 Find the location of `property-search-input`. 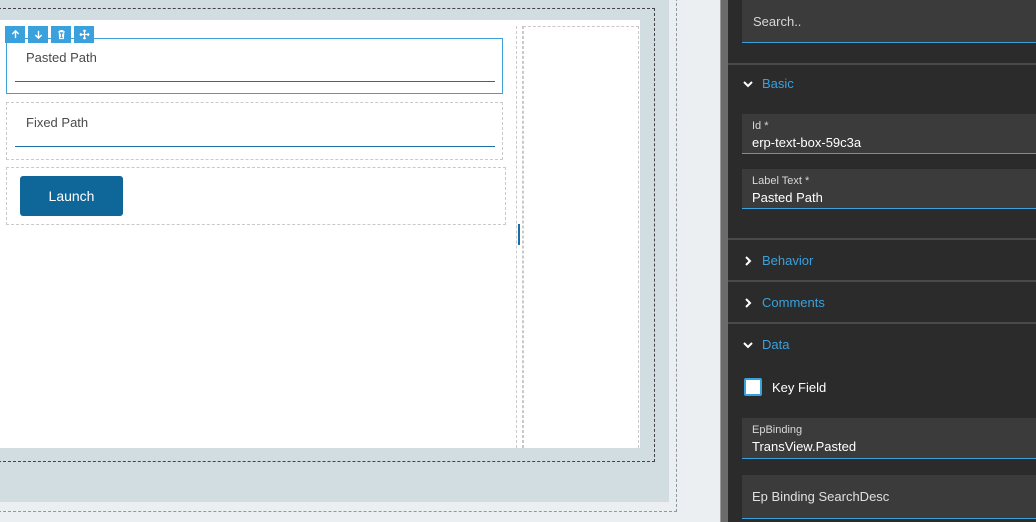

property-search-input is located at coordinates (889, 21).